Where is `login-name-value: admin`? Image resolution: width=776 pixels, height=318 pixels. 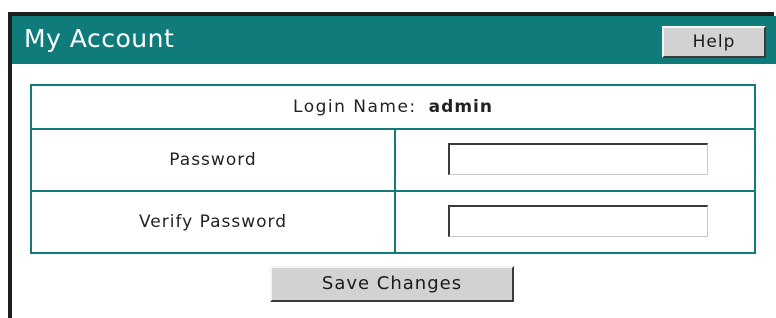 login-name-value: admin is located at coordinates (460, 107).